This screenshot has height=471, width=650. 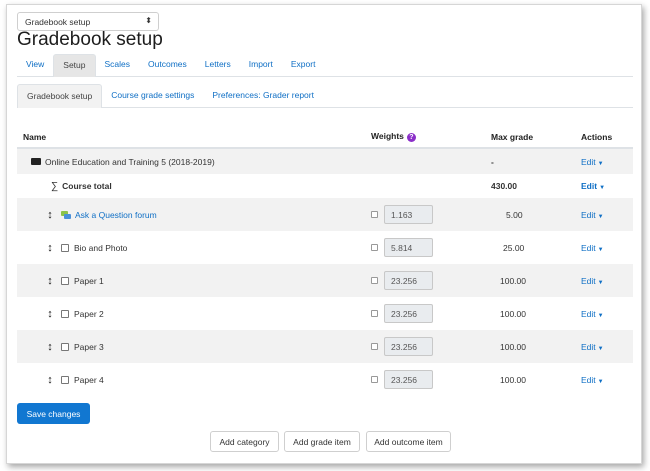 What do you see at coordinates (408, 247) in the screenshot?
I see `weight-input: 5.814` at bounding box center [408, 247].